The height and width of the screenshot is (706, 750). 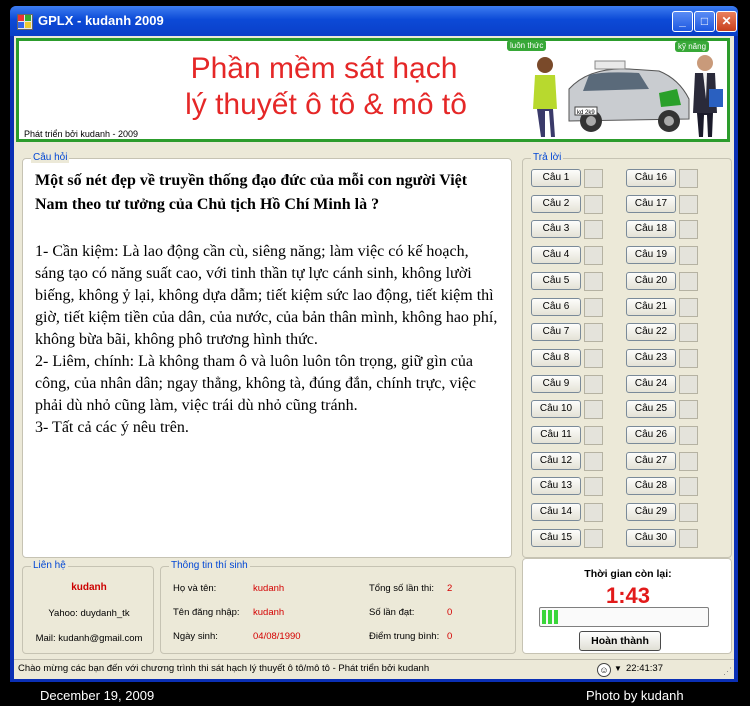 What do you see at coordinates (277, 636) in the screenshot?
I see `dob-value: 04/08/1990` at bounding box center [277, 636].